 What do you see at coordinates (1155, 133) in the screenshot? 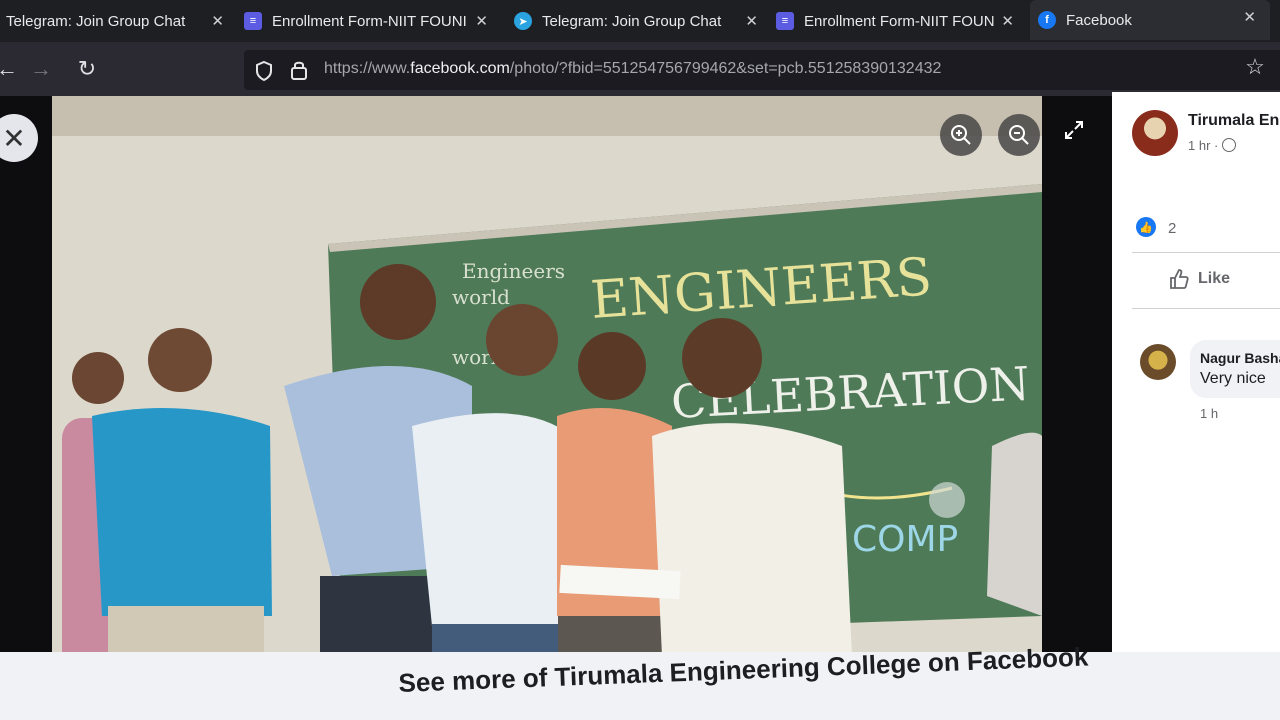
I see `page-avatar` at bounding box center [1155, 133].